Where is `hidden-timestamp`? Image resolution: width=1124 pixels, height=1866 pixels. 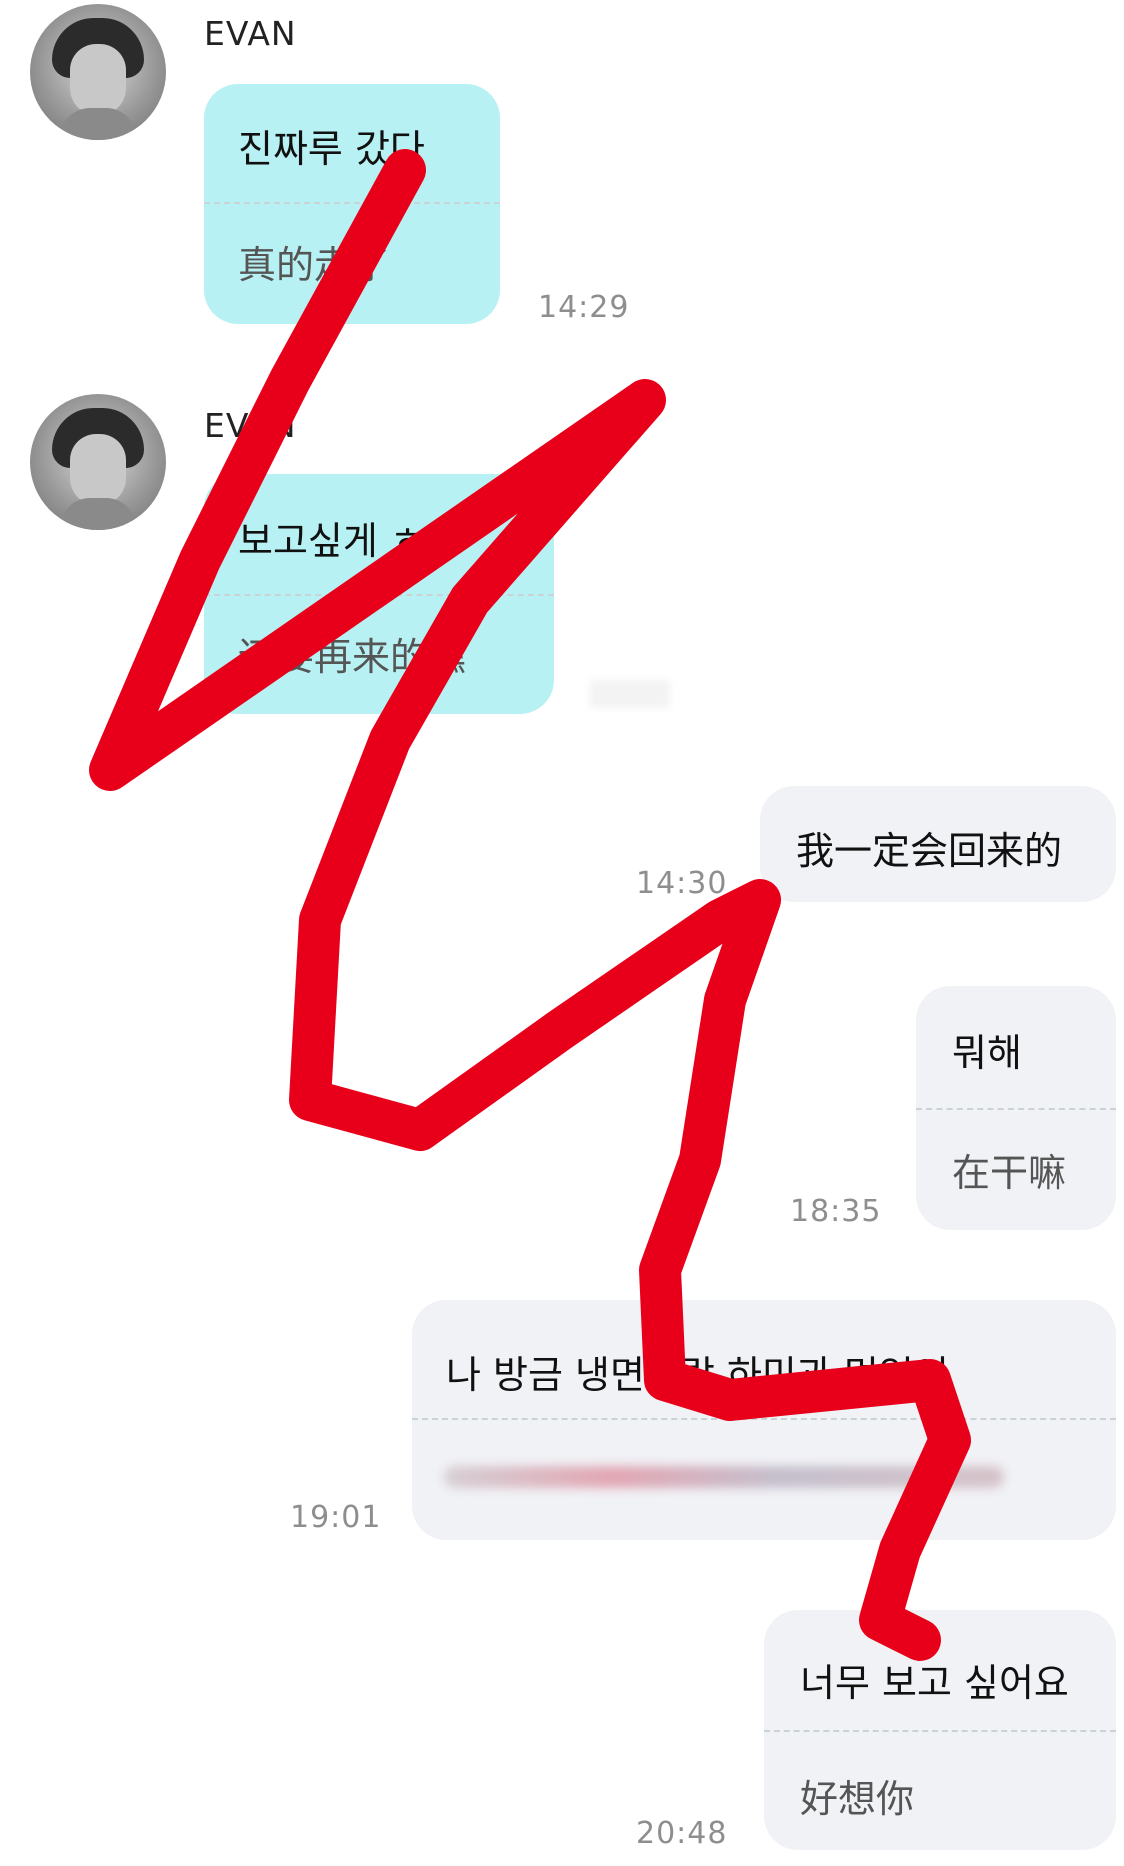
hidden-timestamp is located at coordinates (630, 694).